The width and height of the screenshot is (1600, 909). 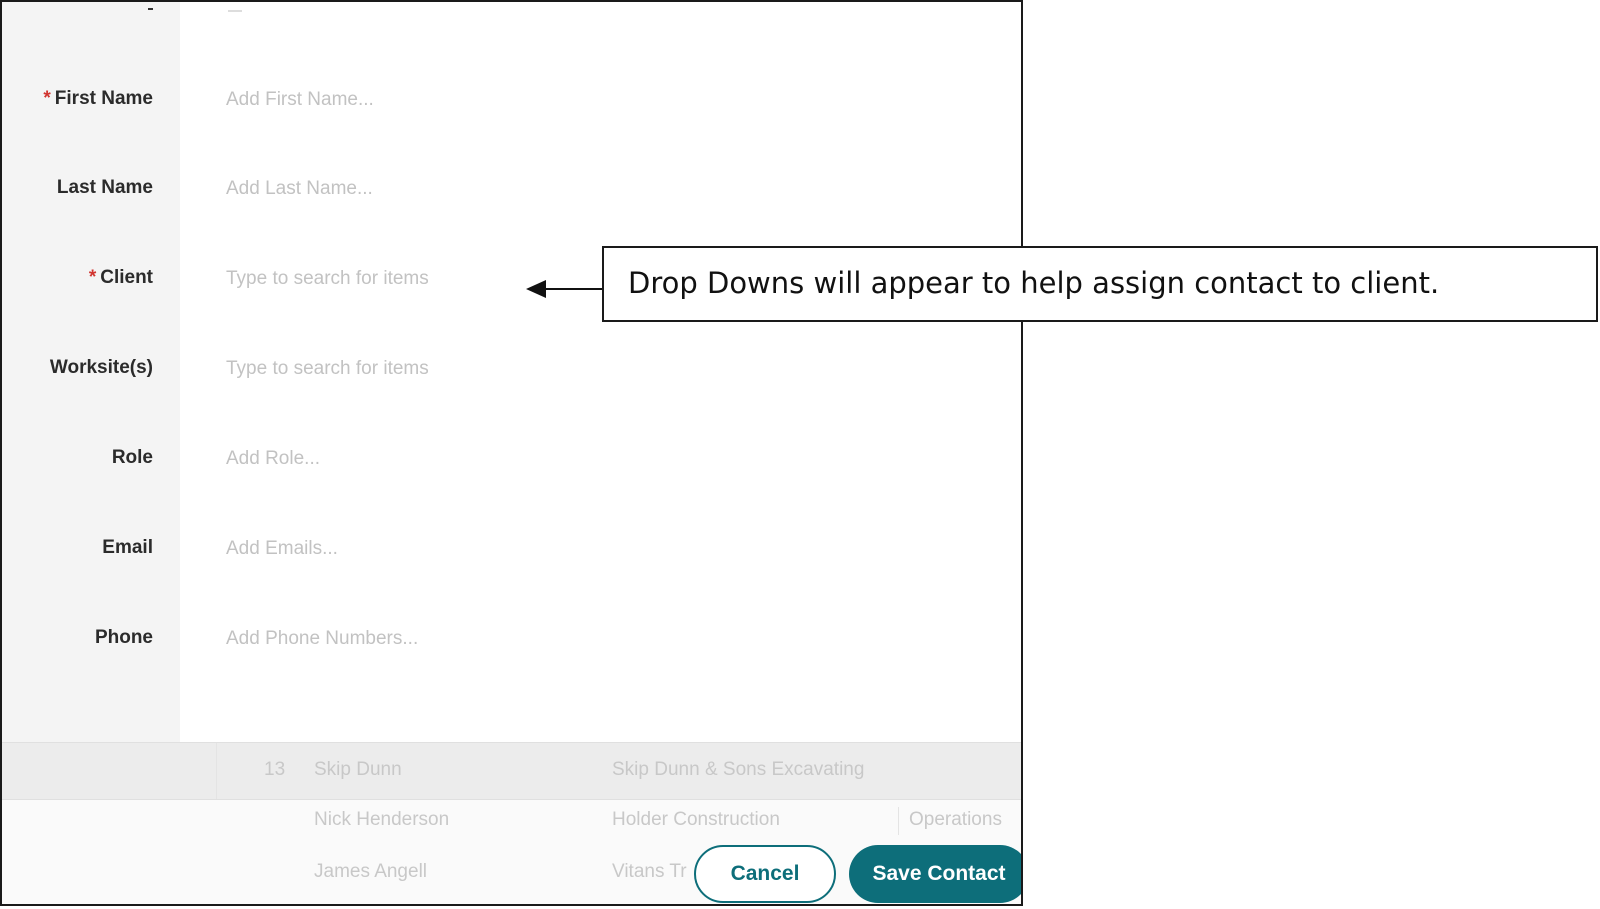 I want to click on last-name-input, so click(x=606, y=189).